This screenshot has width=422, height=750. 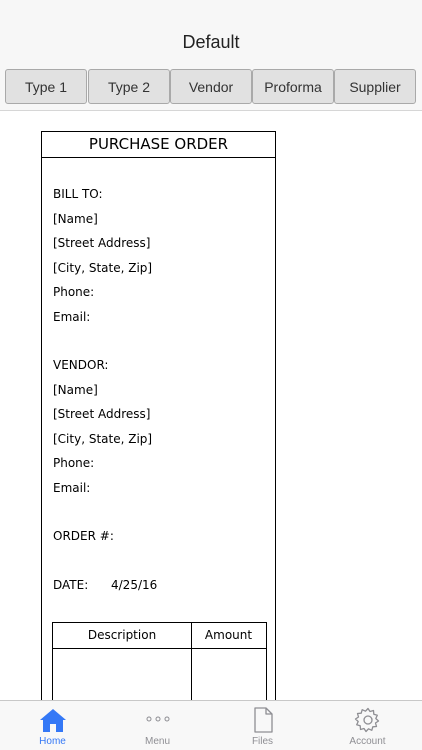 What do you see at coordinates (159, 661) in the screenshot?
I see `line-items-table: Description Amount` at bounding box center [159, 661].